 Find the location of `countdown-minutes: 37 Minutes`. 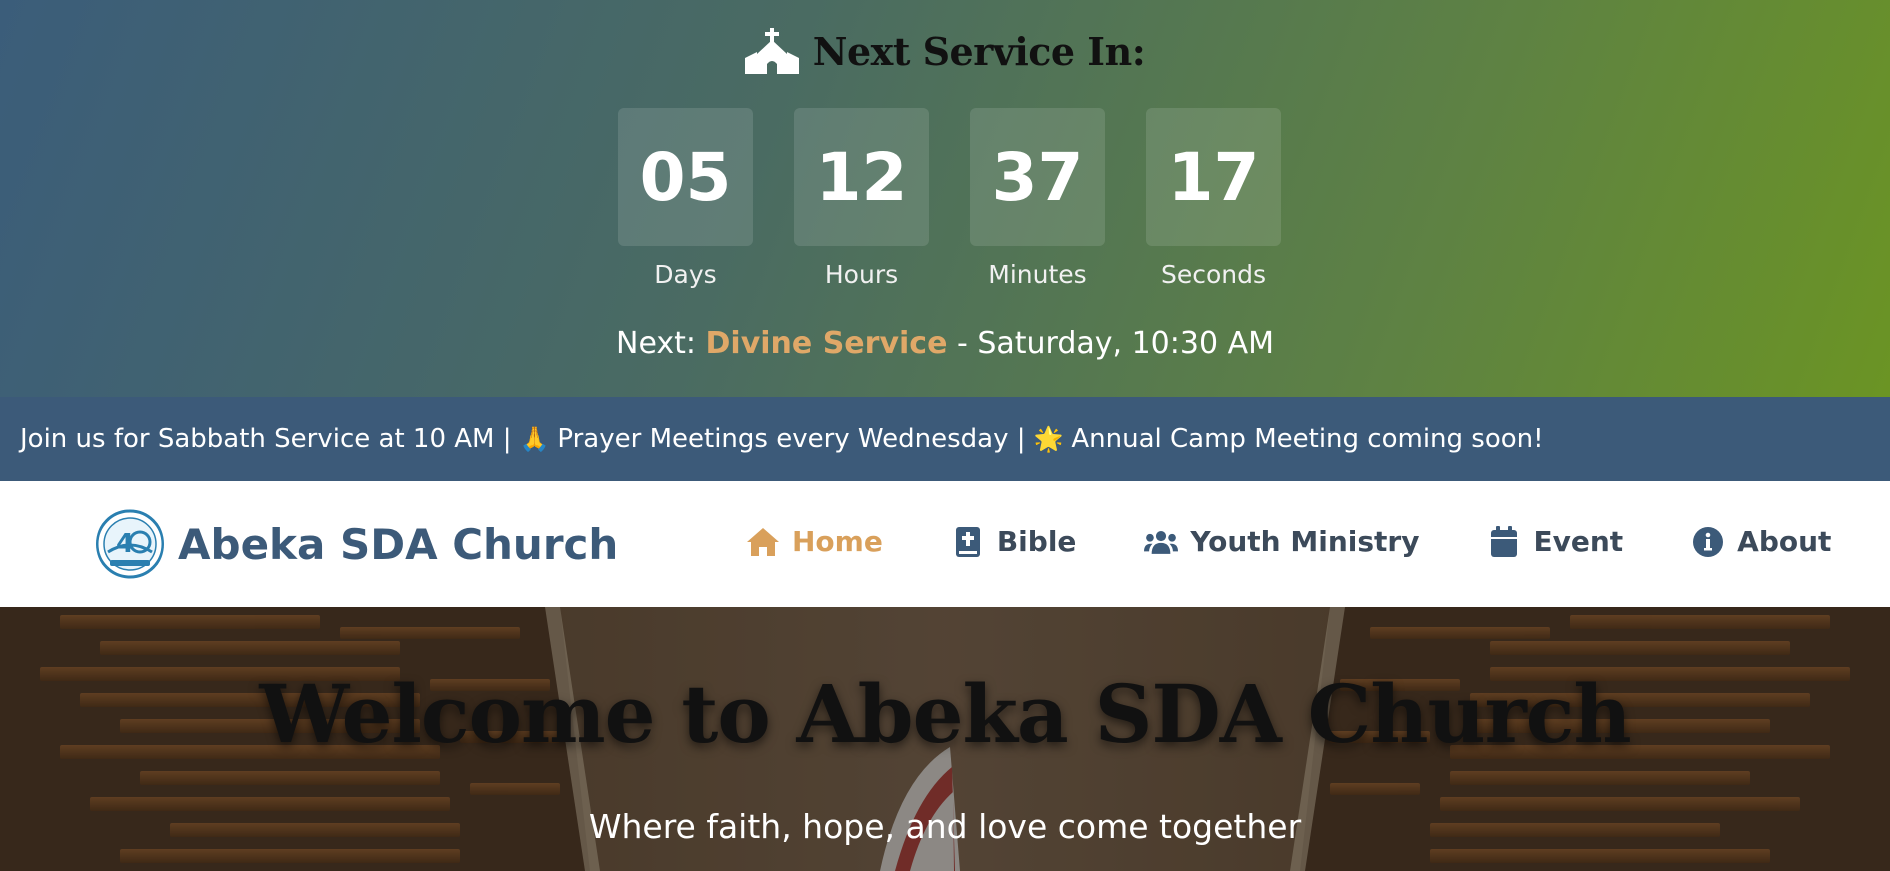

countdown-minutes: 37 Minutes is located at coordinates (1037, 198).